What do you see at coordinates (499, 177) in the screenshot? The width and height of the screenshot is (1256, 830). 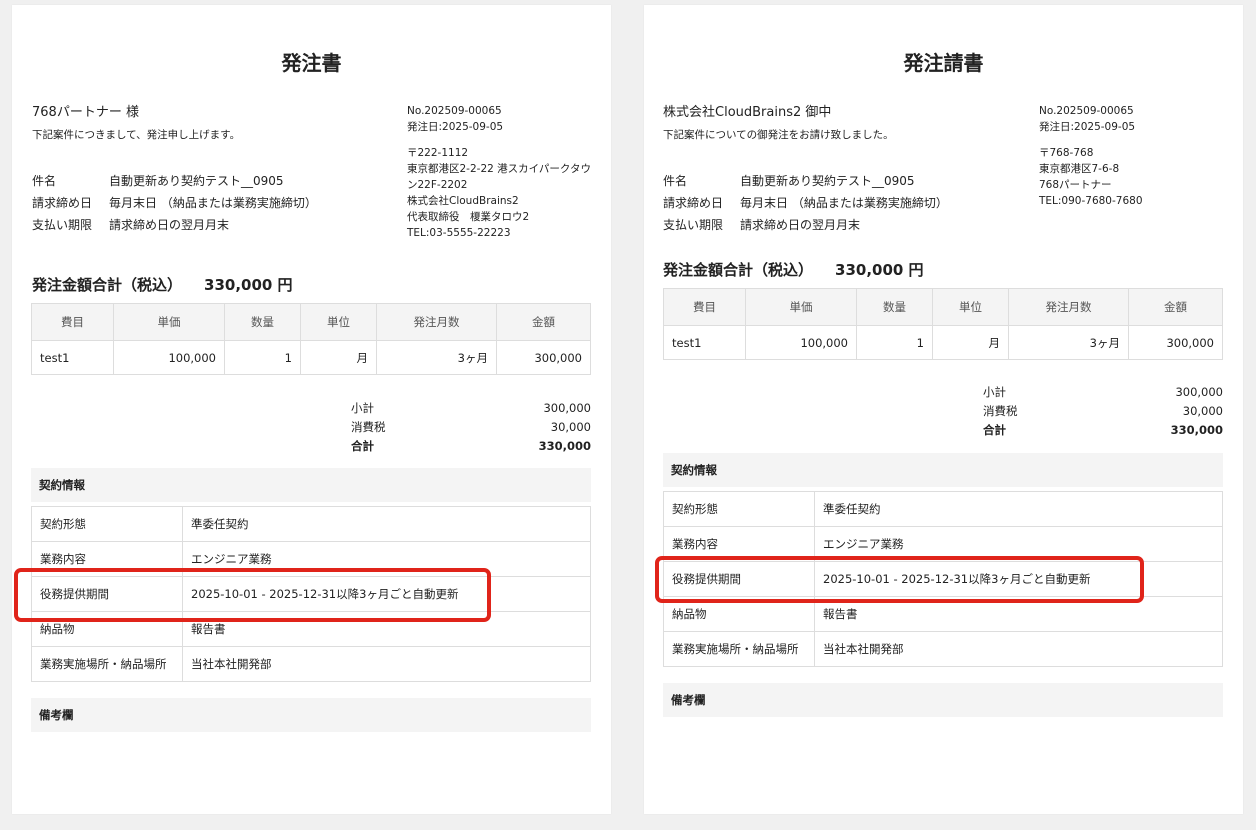 I see `address: 東京都港区2-2-22 港スカイパークタウン22F-2202` at bounding box center [499, 177].